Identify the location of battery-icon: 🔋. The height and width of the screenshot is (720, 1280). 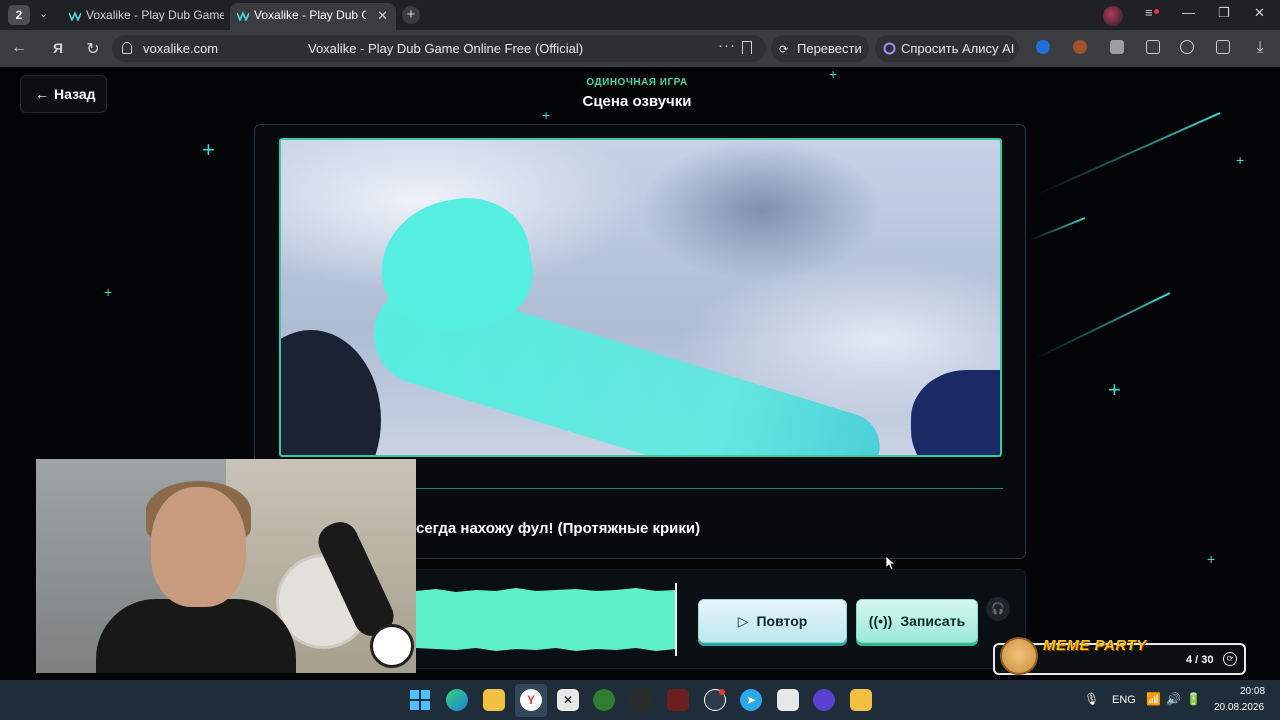
(1193, 699).